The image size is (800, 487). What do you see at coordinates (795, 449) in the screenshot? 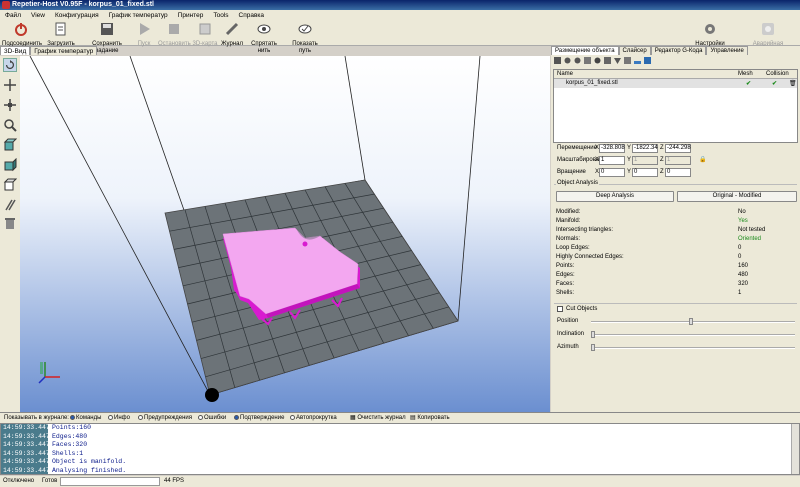
I see `log-scrollbar` at bounding box center [795, 449].